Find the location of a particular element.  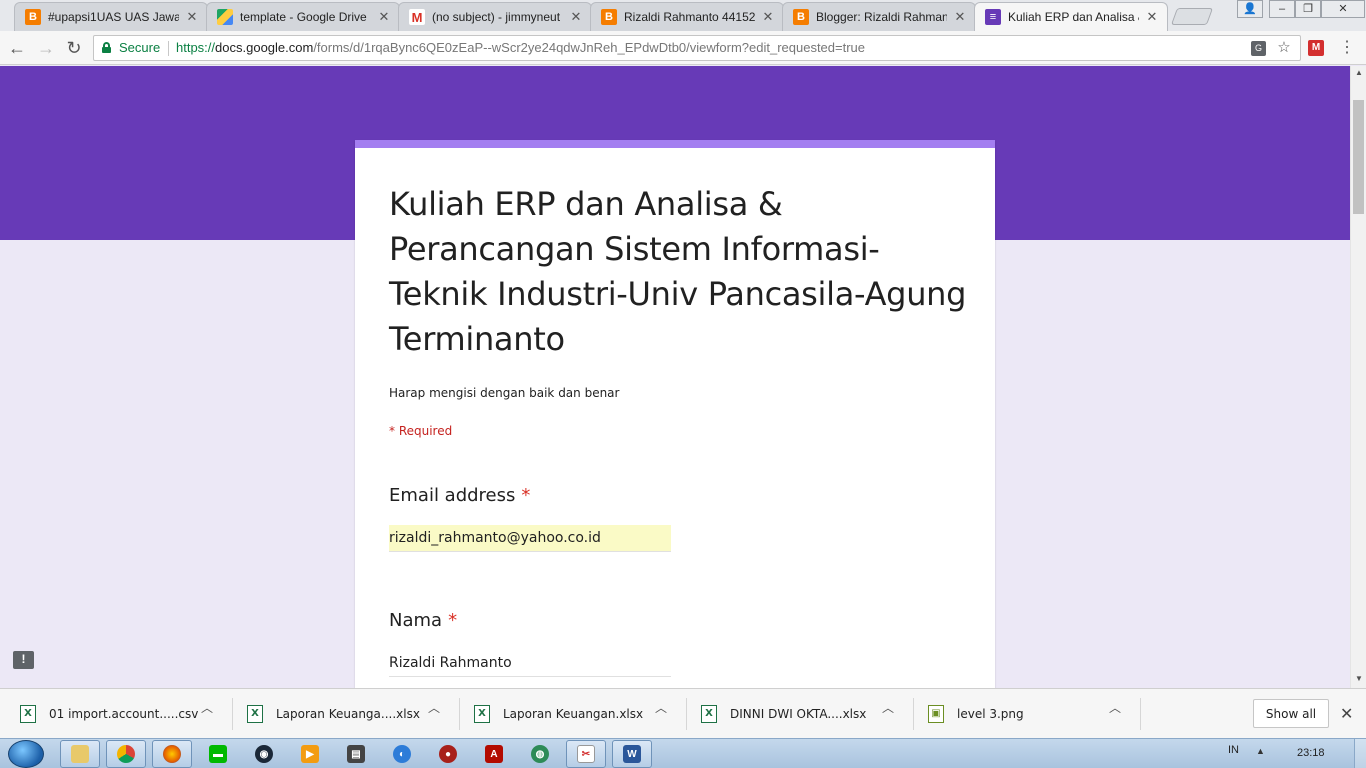

taskbar-explorer is located at coordinates (80, 754).